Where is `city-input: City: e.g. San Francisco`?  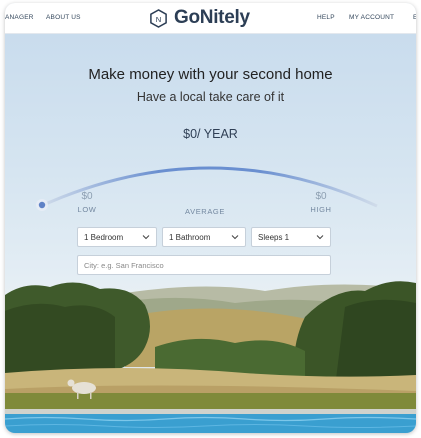
city-input: City: e.g. San Francisco is located at coordinates (204, 265).